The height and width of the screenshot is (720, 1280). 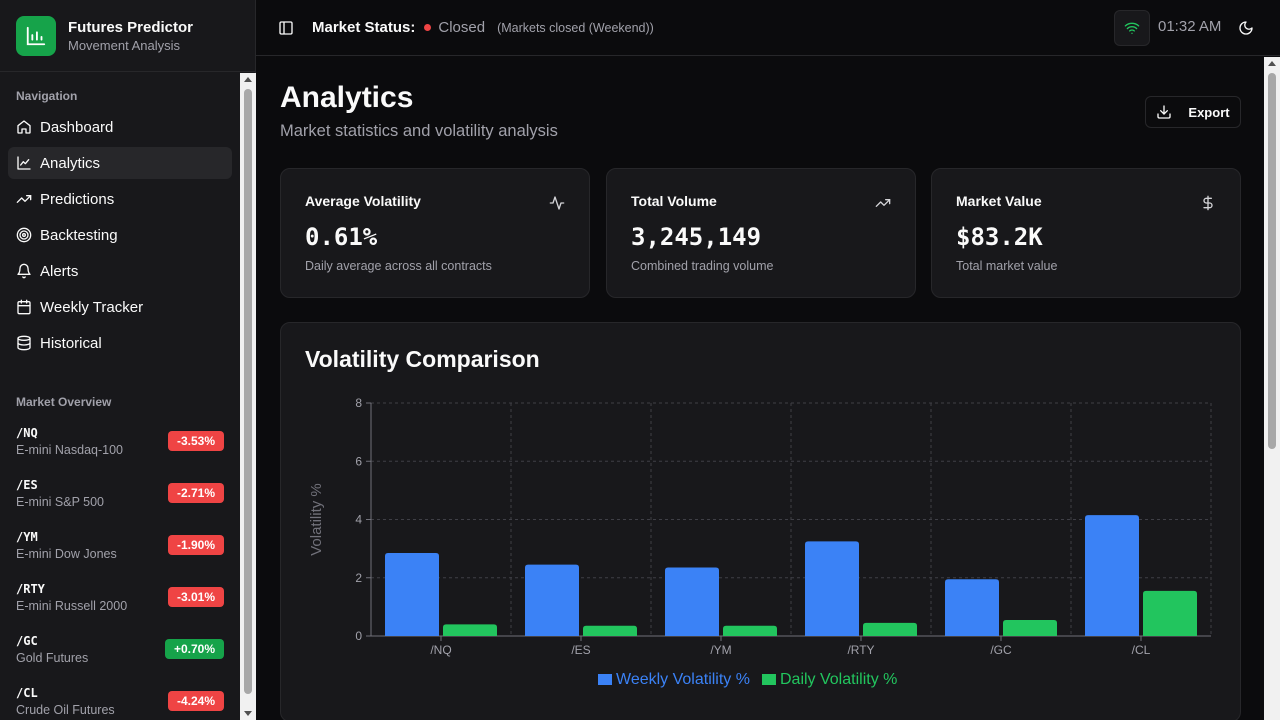 I want to click on line-chart-icon, so click(x=24, y=163).